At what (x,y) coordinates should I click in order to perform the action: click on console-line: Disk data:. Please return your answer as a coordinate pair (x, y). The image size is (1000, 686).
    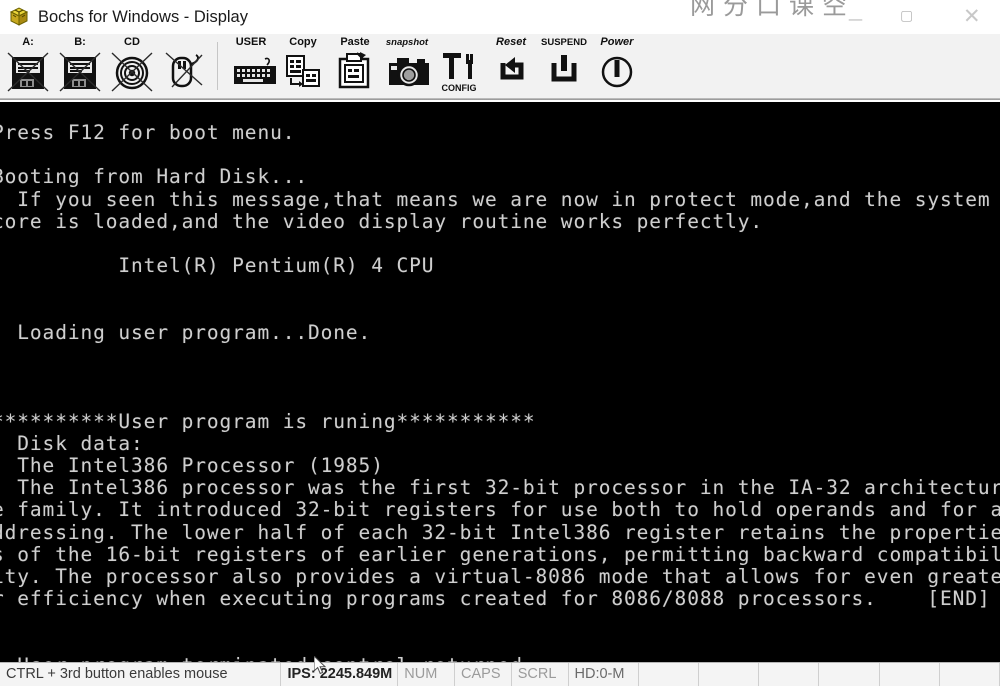
    Looking at the image, I should click on (72, 443).